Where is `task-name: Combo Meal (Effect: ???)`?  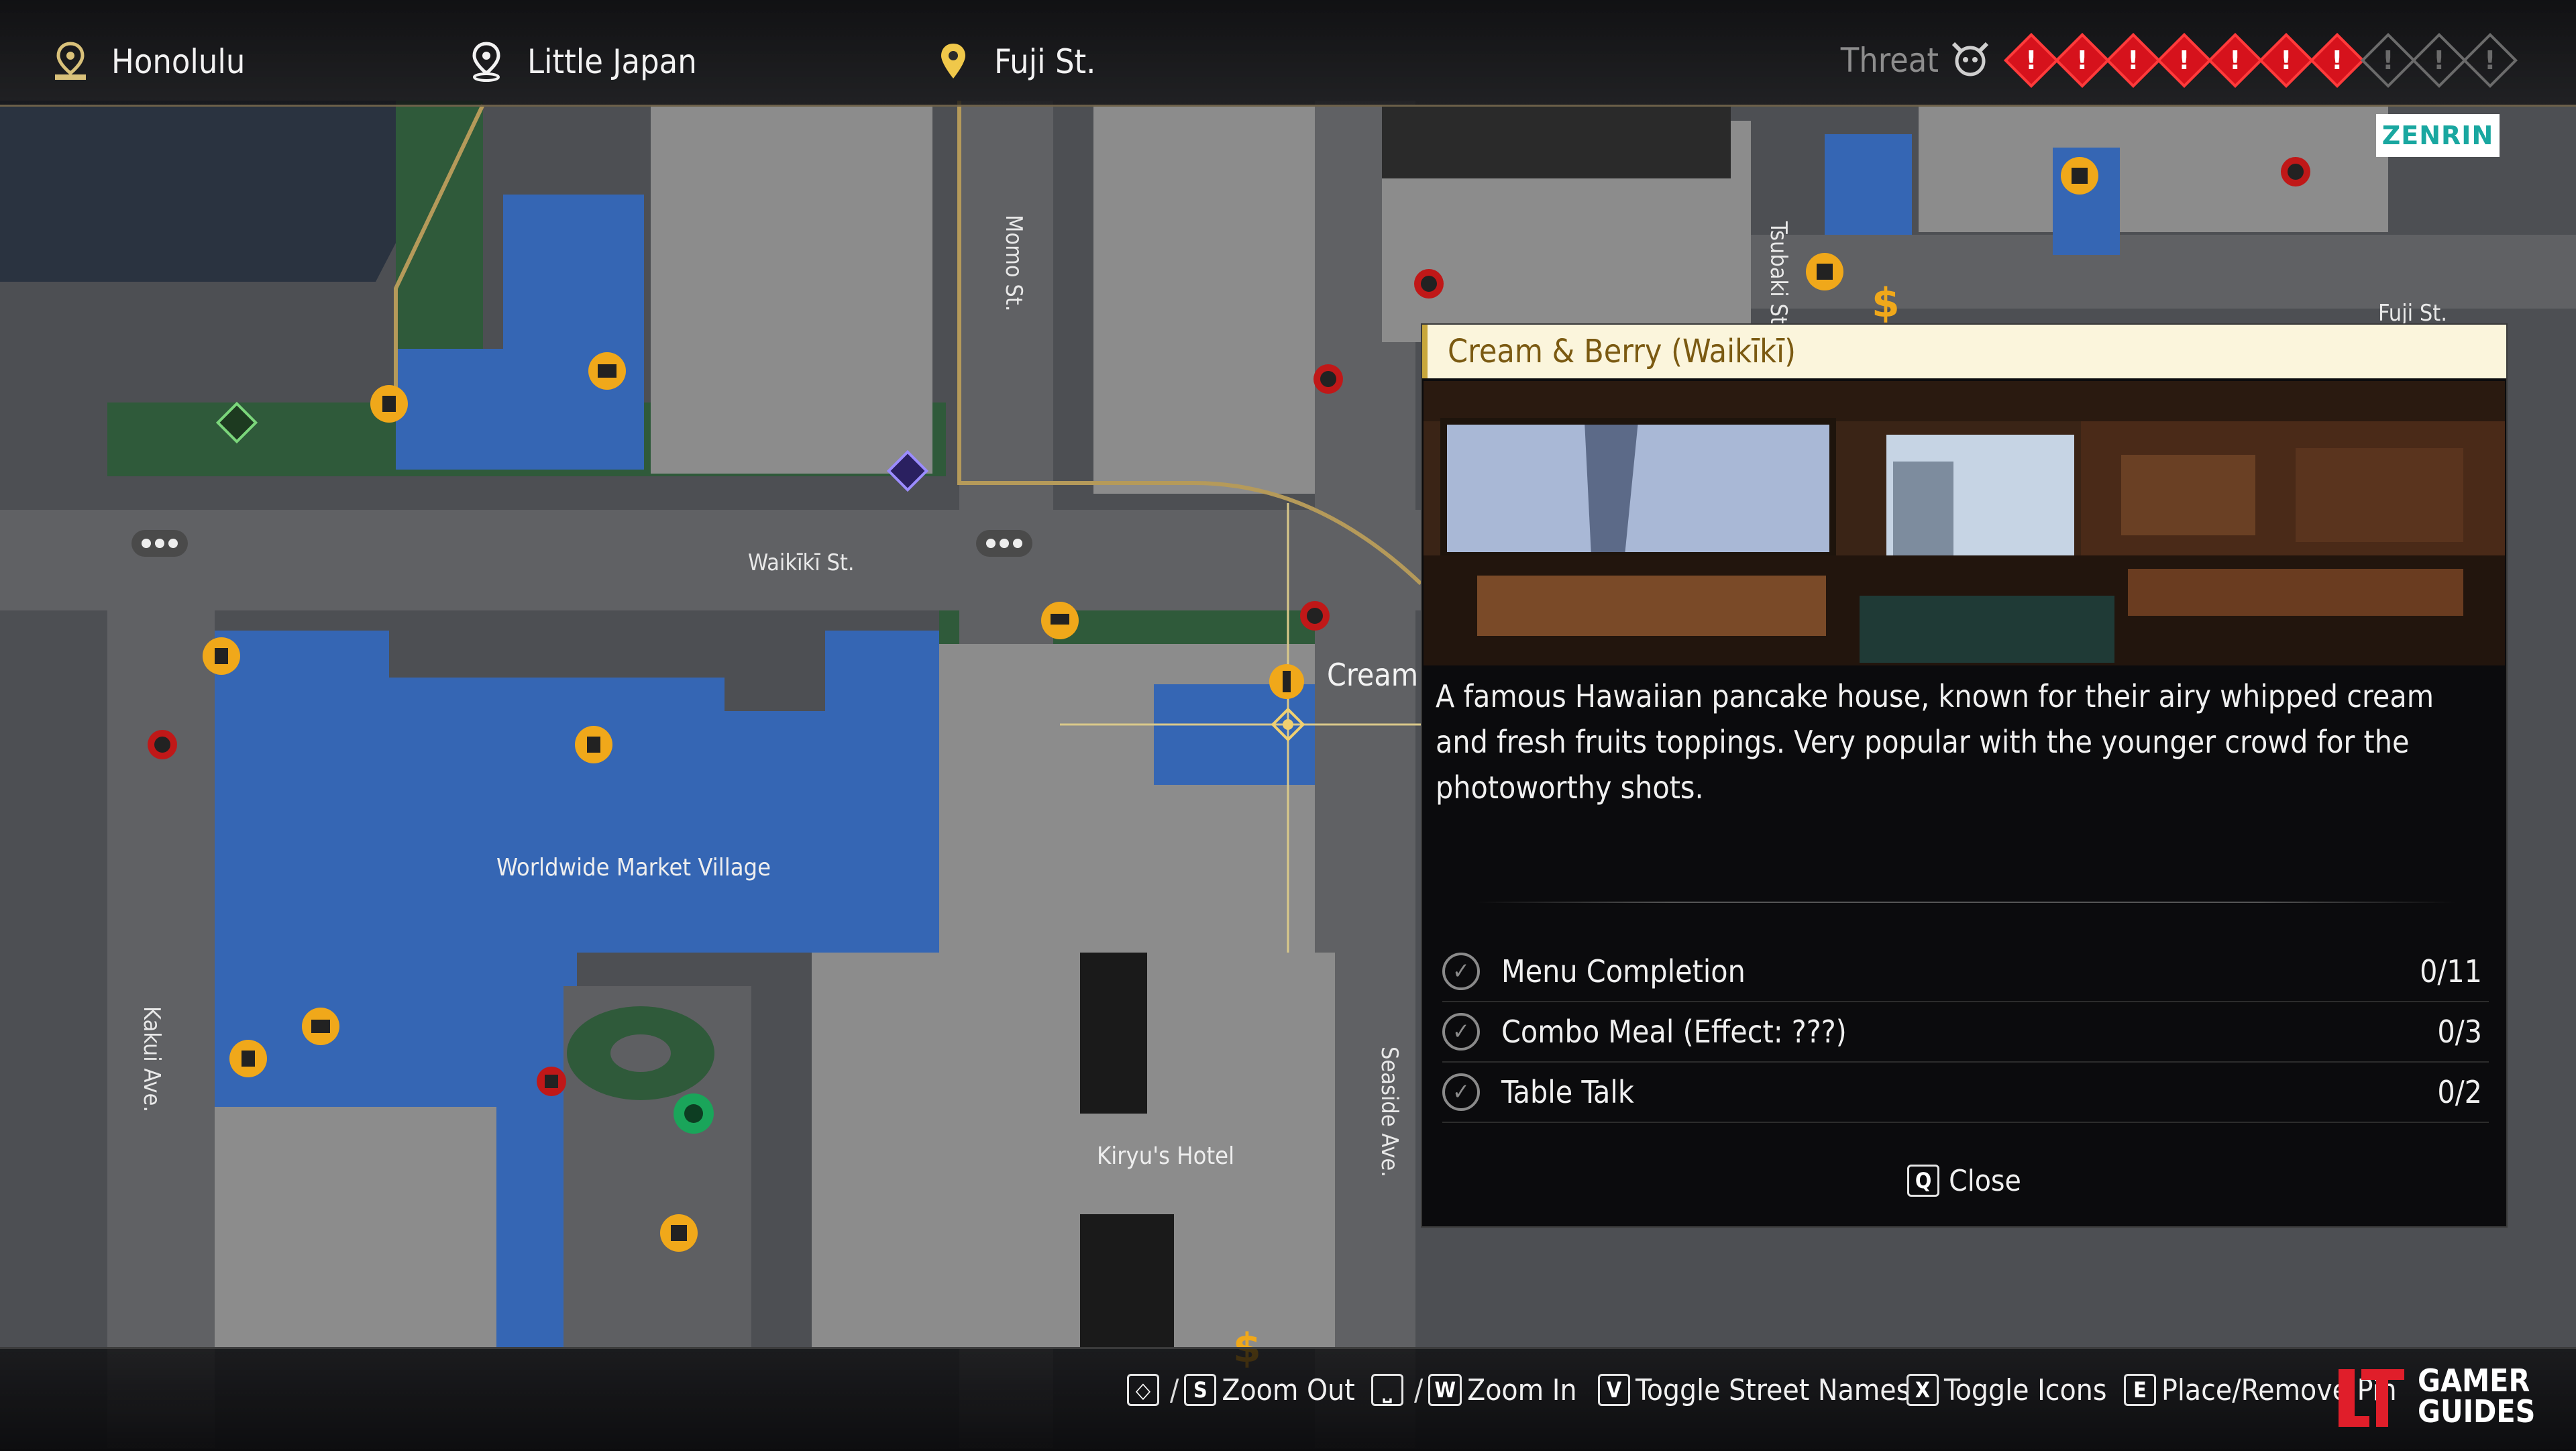 task-name: Combo Meal (Effect: ???) is located at coordinates (1674, 1032).